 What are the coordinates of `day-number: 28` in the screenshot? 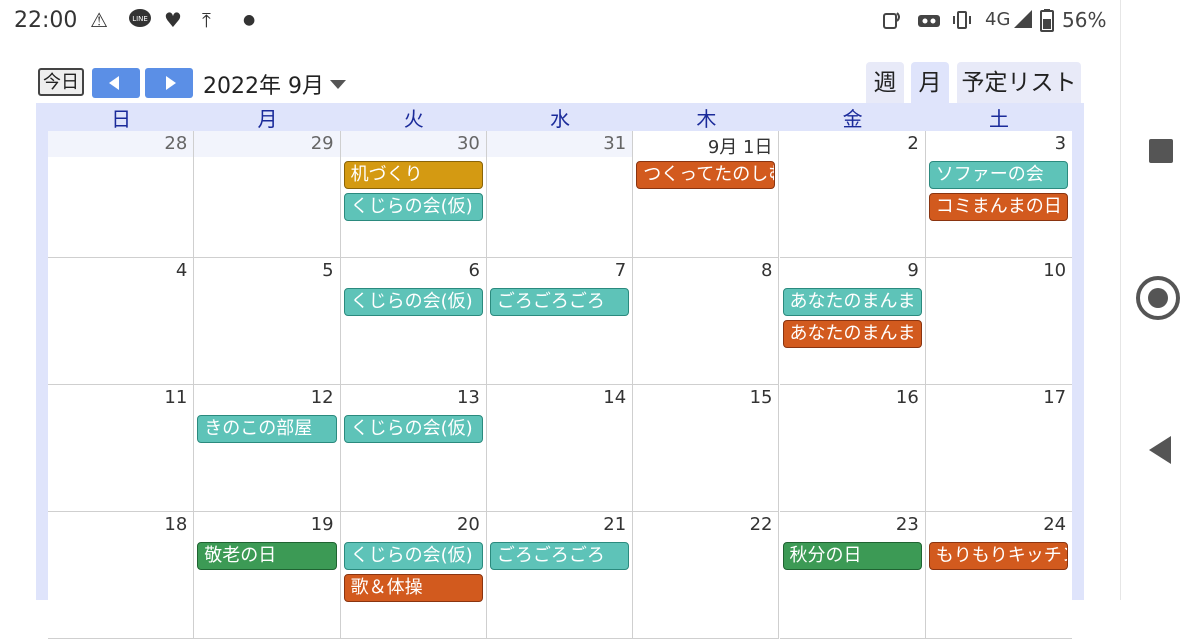 It's located at (176, 143).